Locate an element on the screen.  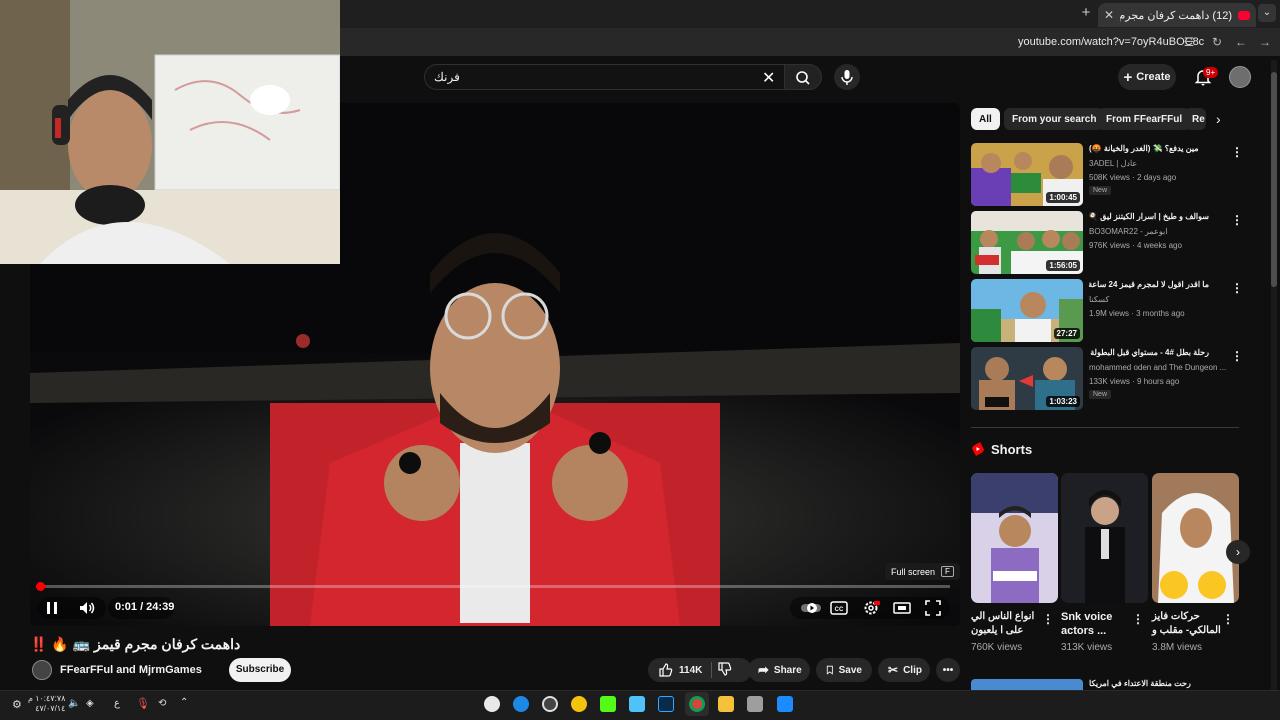
like-button: 114K is located at coordinates (680, 670).